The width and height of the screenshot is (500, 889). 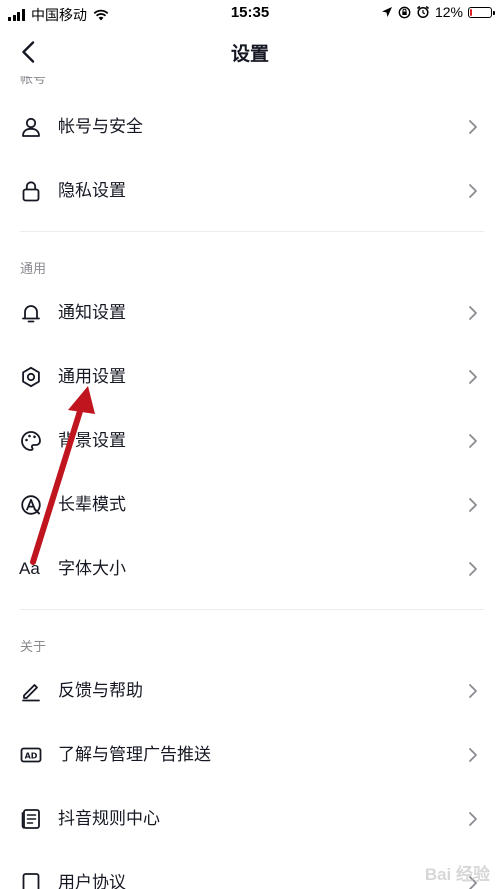 What do you see at coordinates (250, 377) in the screenshot?
I see `row-general-settings: 通用设置` at bounding box center [250, 377].